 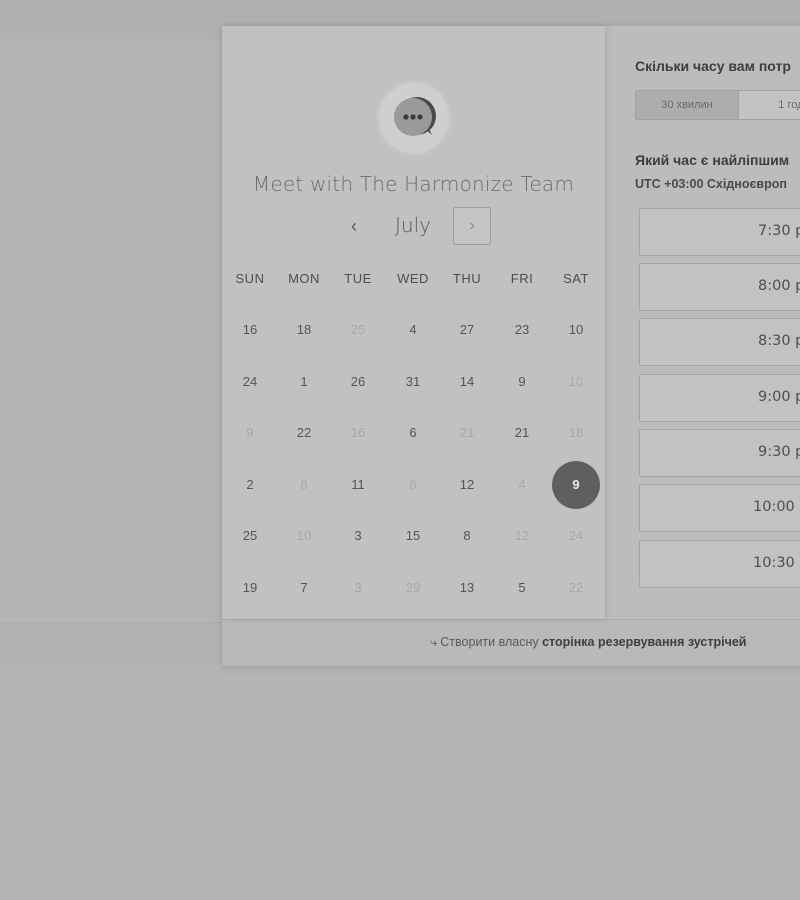 I want to click on calendar-day: 11, so click(x=358, y=485).